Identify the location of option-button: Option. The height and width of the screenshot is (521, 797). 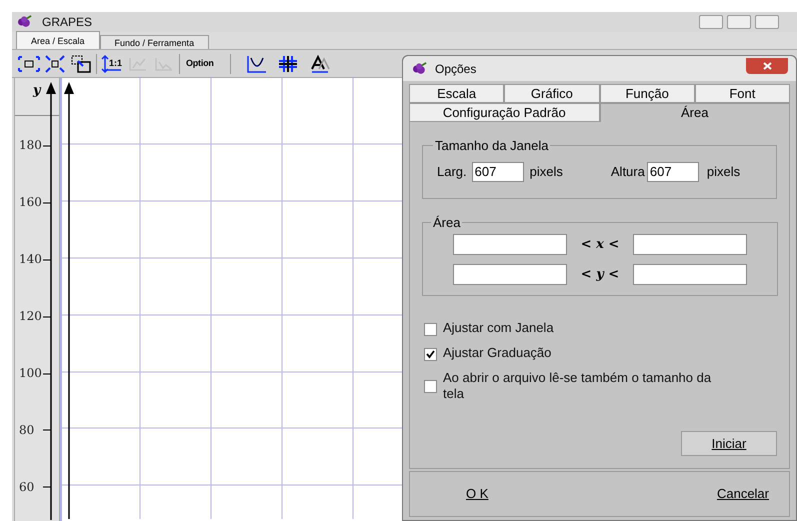
(200, 63).